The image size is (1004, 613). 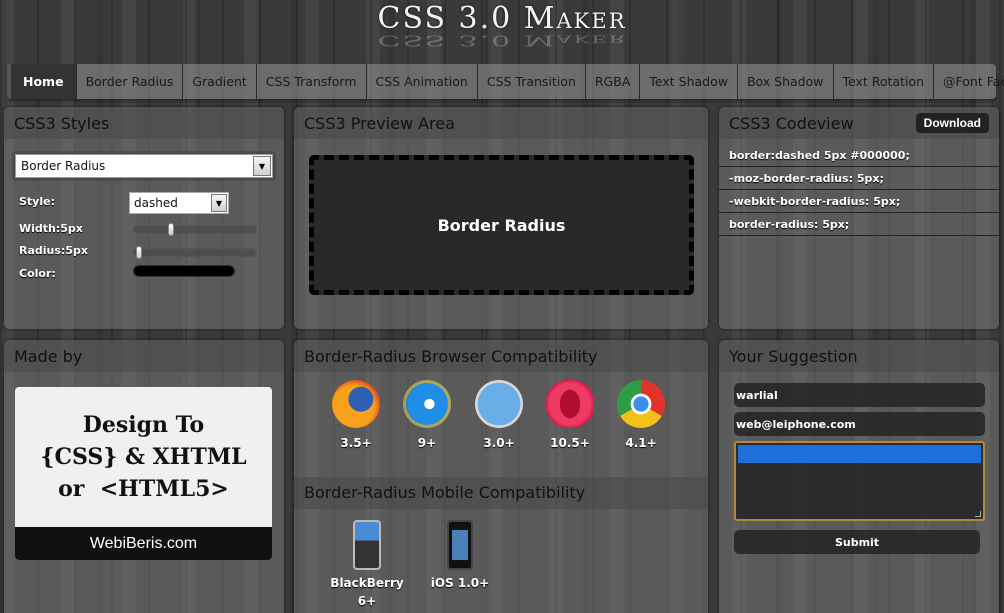 What do you see at coordinates (859, 155) in the screenshot?
I see `code-line: border:dashed 5px #000000;` at bounding box center [859, 155].